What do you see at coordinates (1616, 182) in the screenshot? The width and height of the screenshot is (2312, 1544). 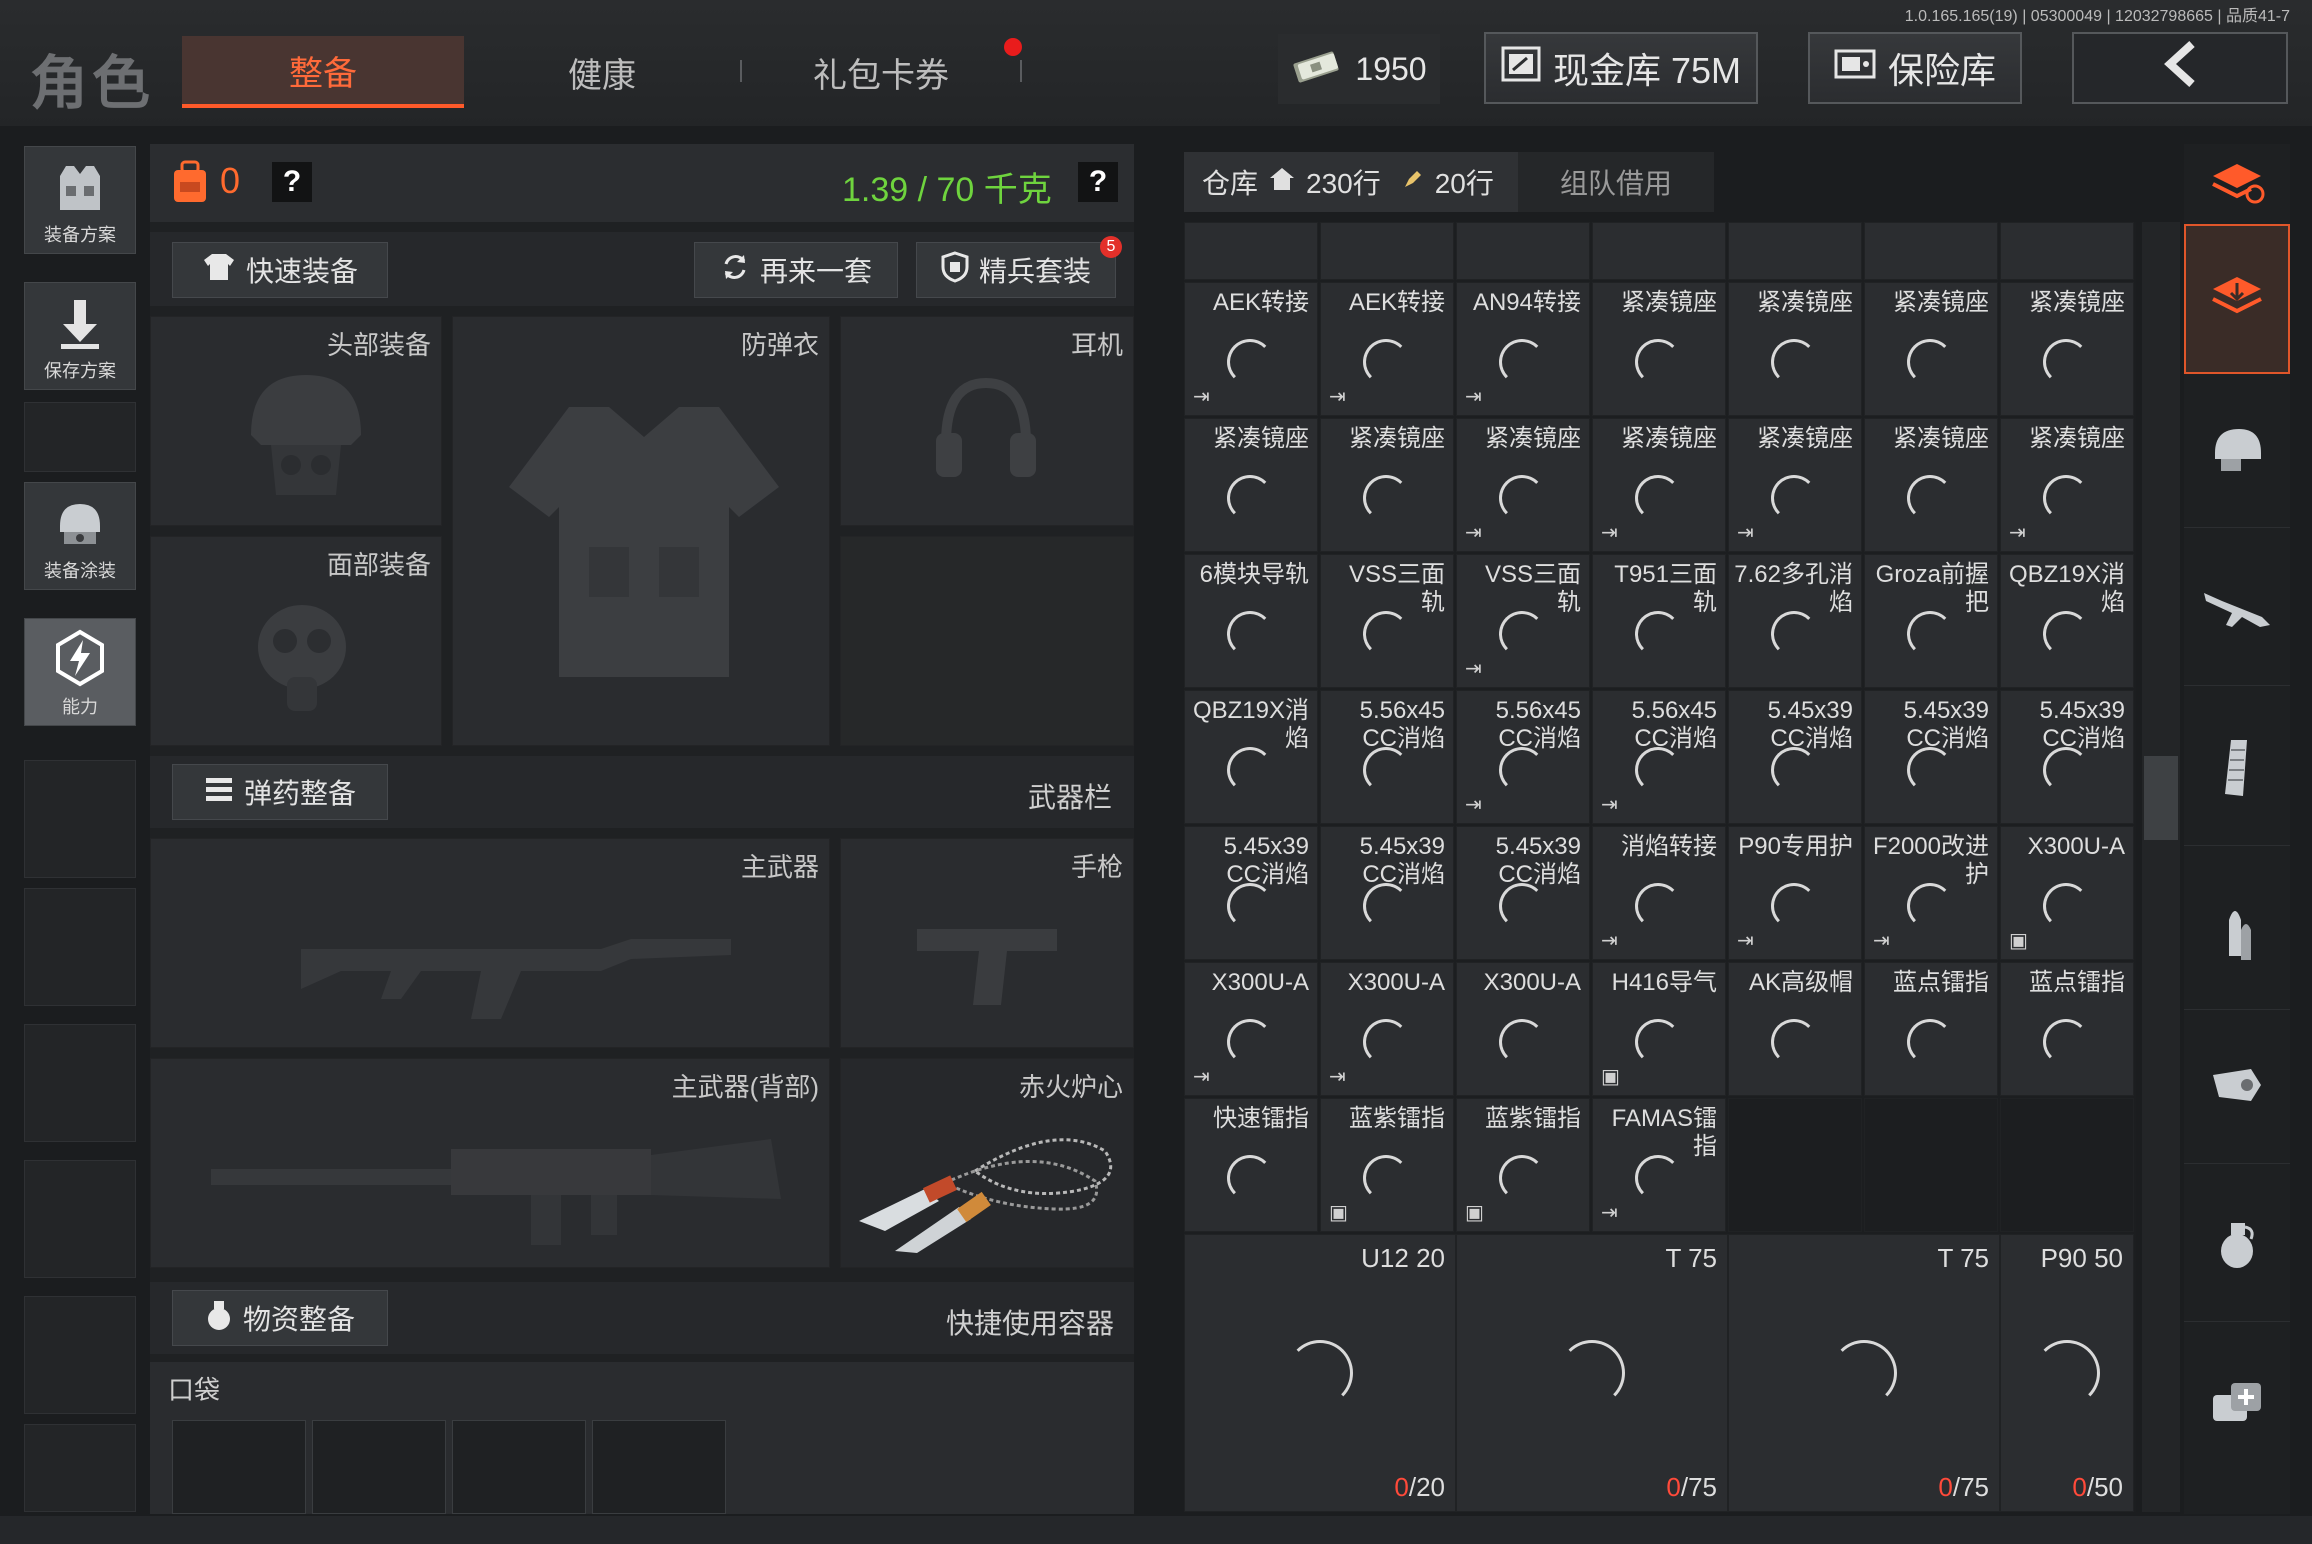 I see `team-borrow-tab: 组队借用` at bounding box center [1616, 182].